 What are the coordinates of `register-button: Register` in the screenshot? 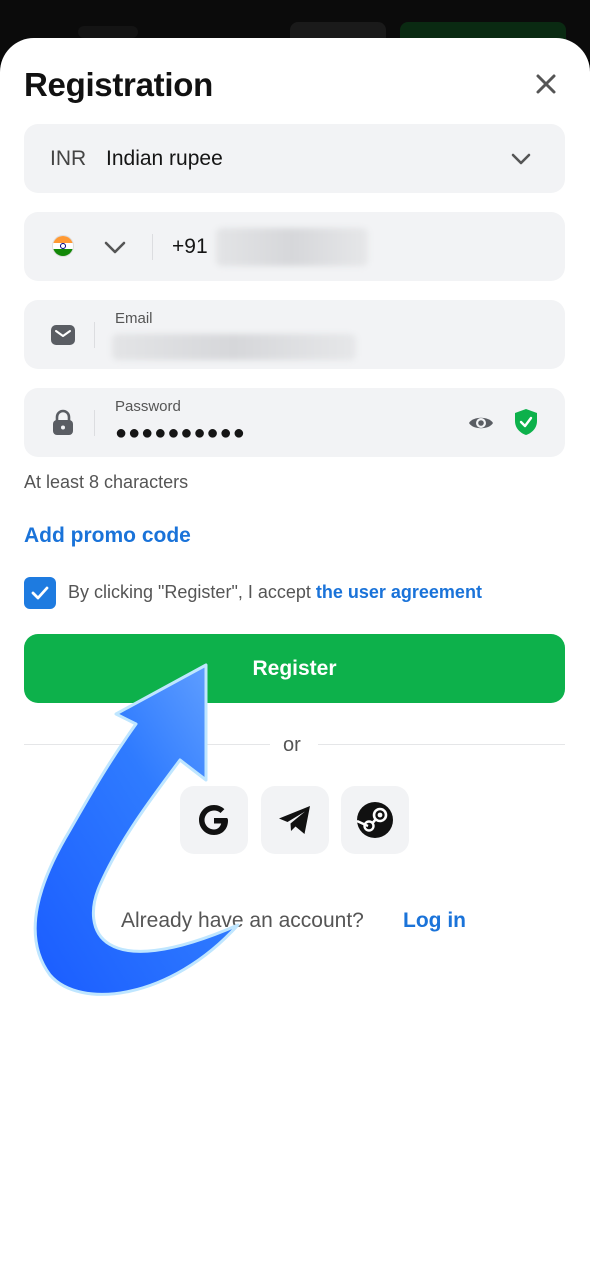 It's located at (294, 668).